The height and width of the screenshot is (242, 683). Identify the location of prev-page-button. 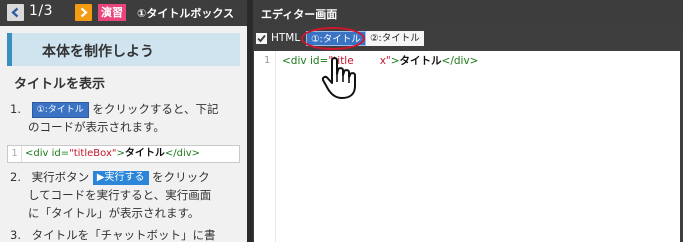
(15, 12).